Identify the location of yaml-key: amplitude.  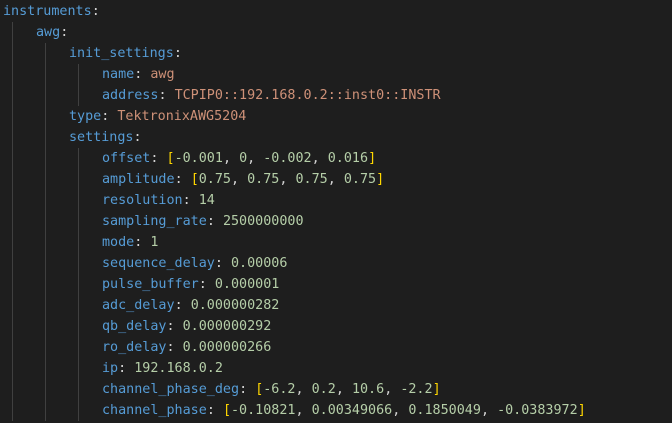
(138, 179).